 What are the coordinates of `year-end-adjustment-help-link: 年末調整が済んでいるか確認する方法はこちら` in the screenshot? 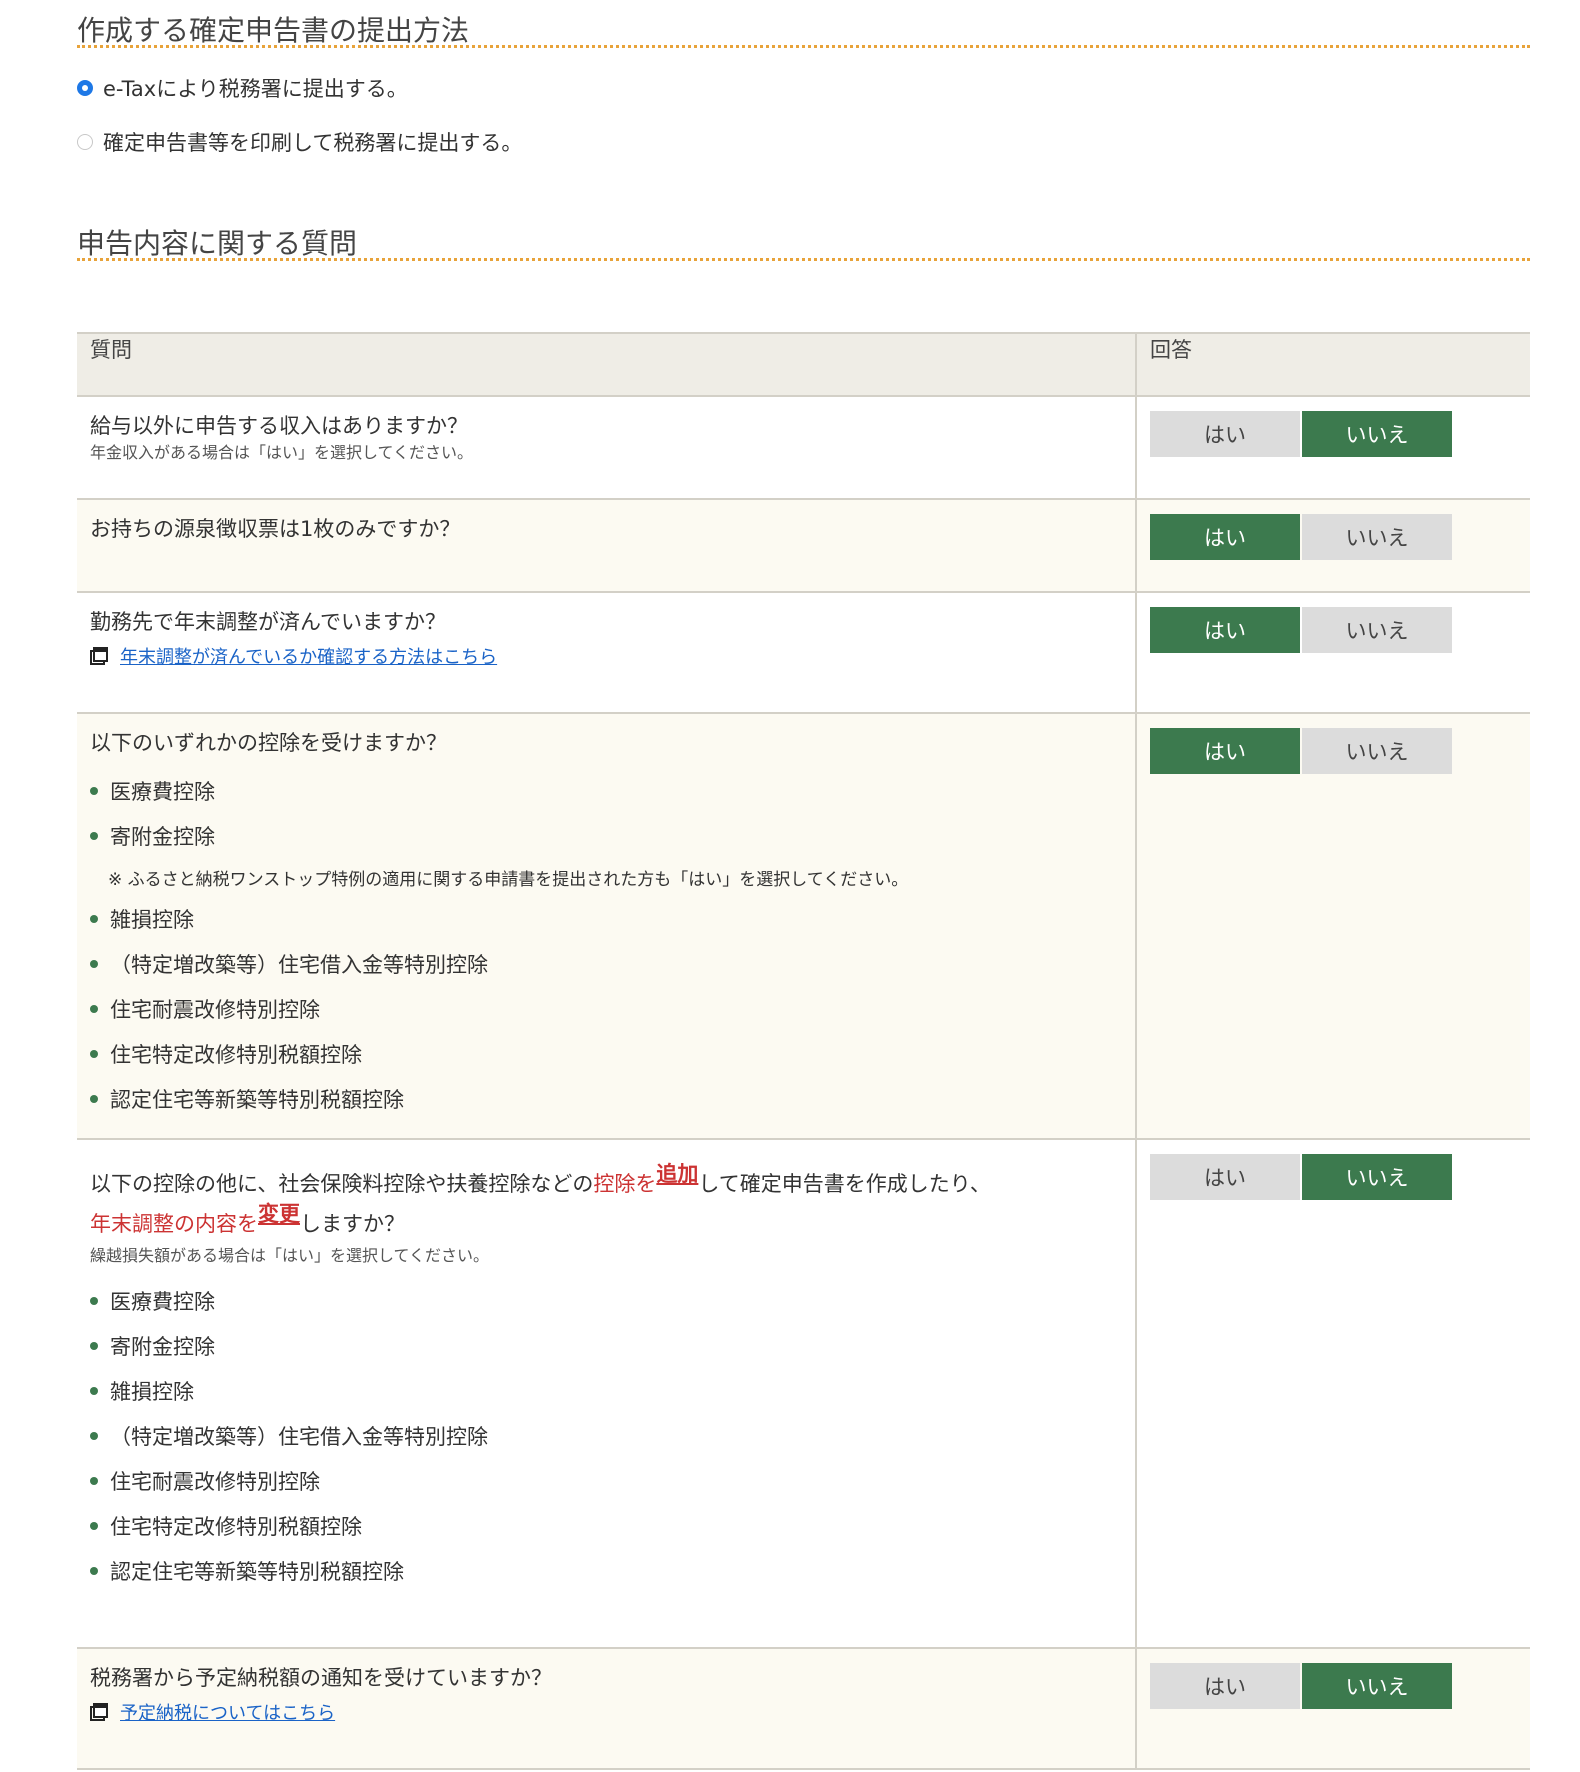 It's located at (308, 656).